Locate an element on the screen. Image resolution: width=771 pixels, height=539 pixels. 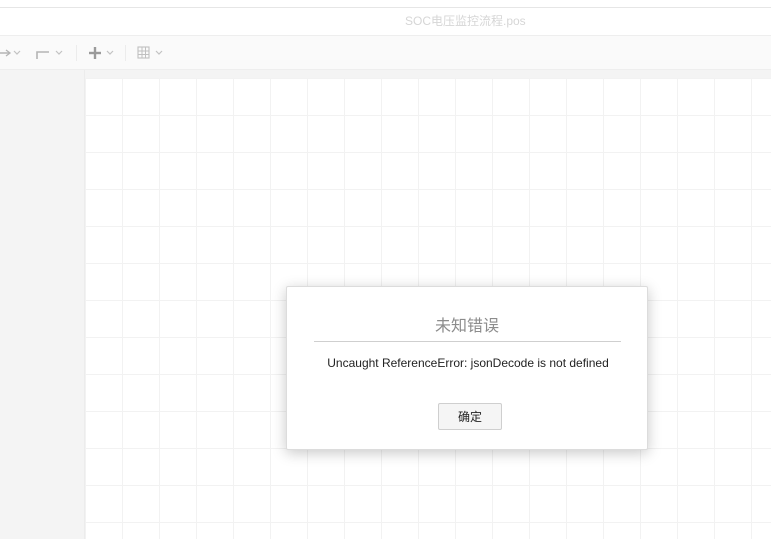
table-dropdown is located at coordinates (152, 53).